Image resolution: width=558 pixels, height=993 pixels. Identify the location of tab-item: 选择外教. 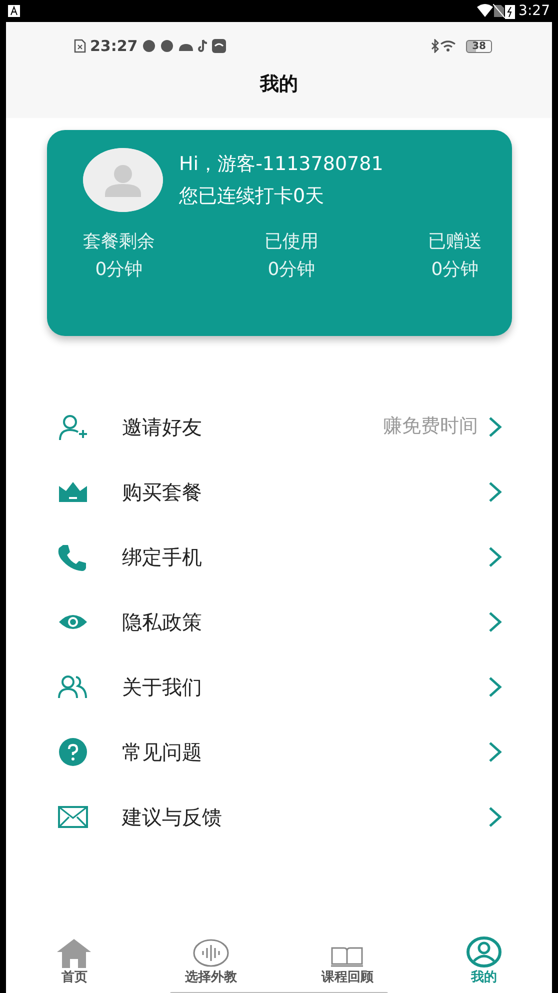
(210, 962).